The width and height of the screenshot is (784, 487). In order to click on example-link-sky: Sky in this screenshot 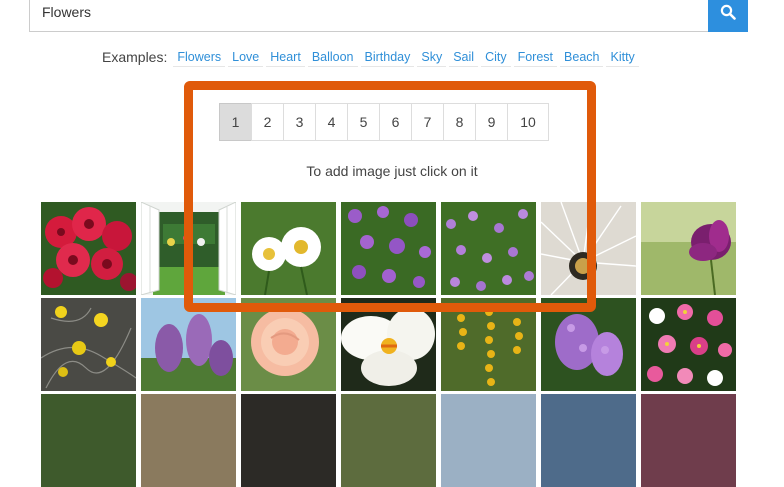, I will do `click(432, 57)`.